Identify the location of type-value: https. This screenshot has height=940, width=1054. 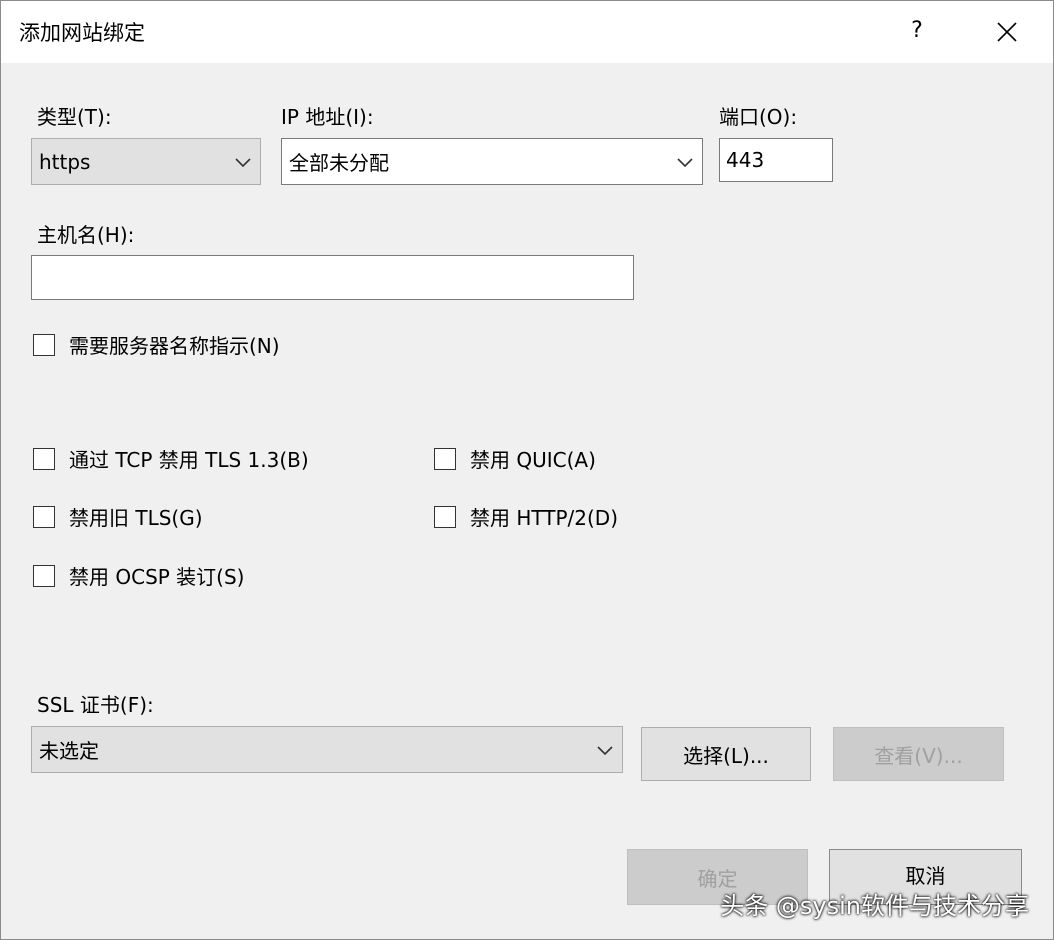
(65, 161).